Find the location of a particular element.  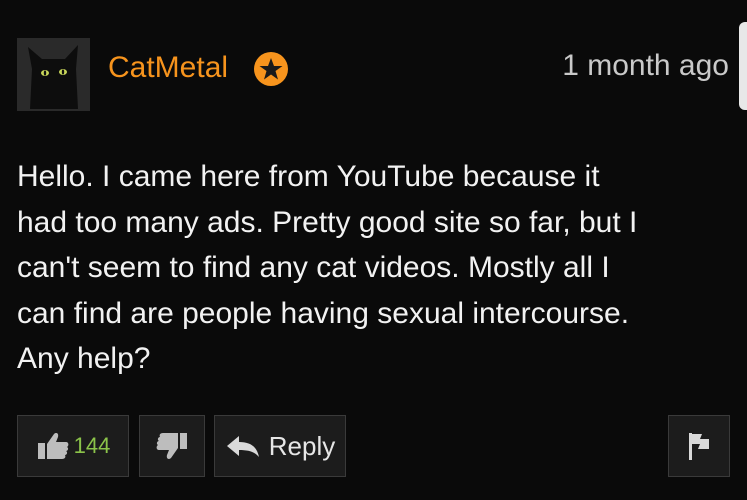

thumbs-up-icon is located at coordinates (53, 446).